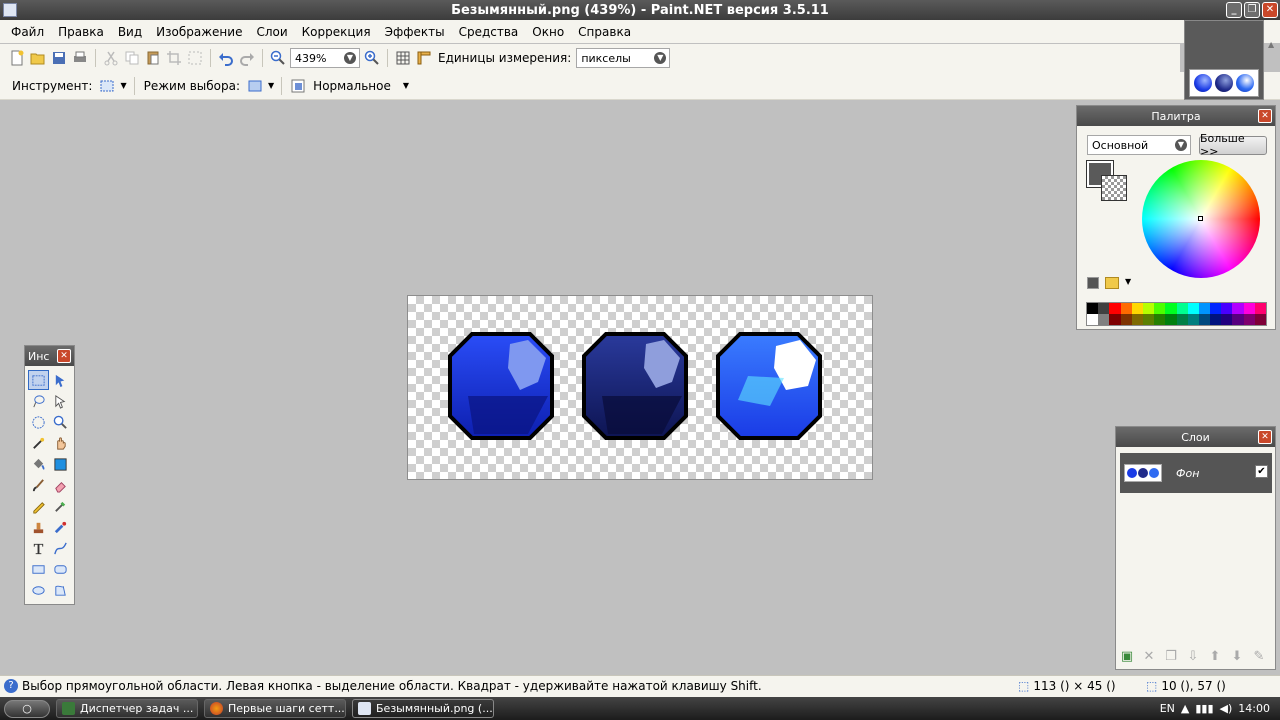  What do you see at coordinates (60, 422) in the screenshot?
I see `zoom-tool` at bounding box center [60, 422].